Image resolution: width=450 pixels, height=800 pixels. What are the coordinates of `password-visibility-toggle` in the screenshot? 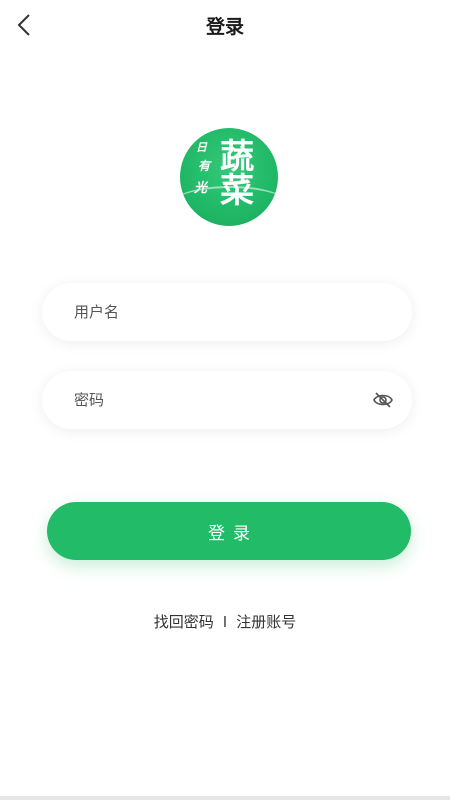 It's located at (383, 400).